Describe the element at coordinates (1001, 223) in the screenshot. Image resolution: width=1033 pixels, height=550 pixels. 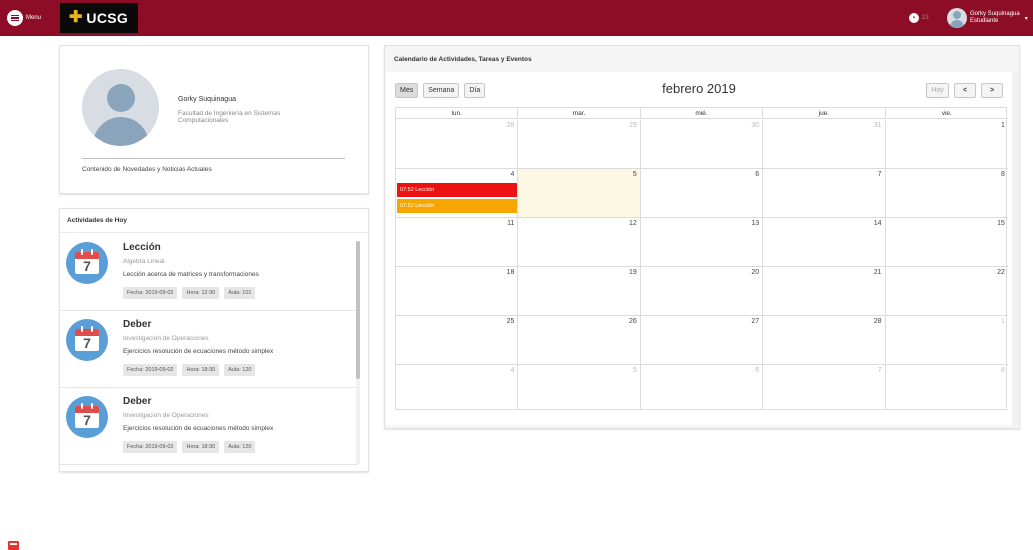
I see `day-number: 15` at that location.